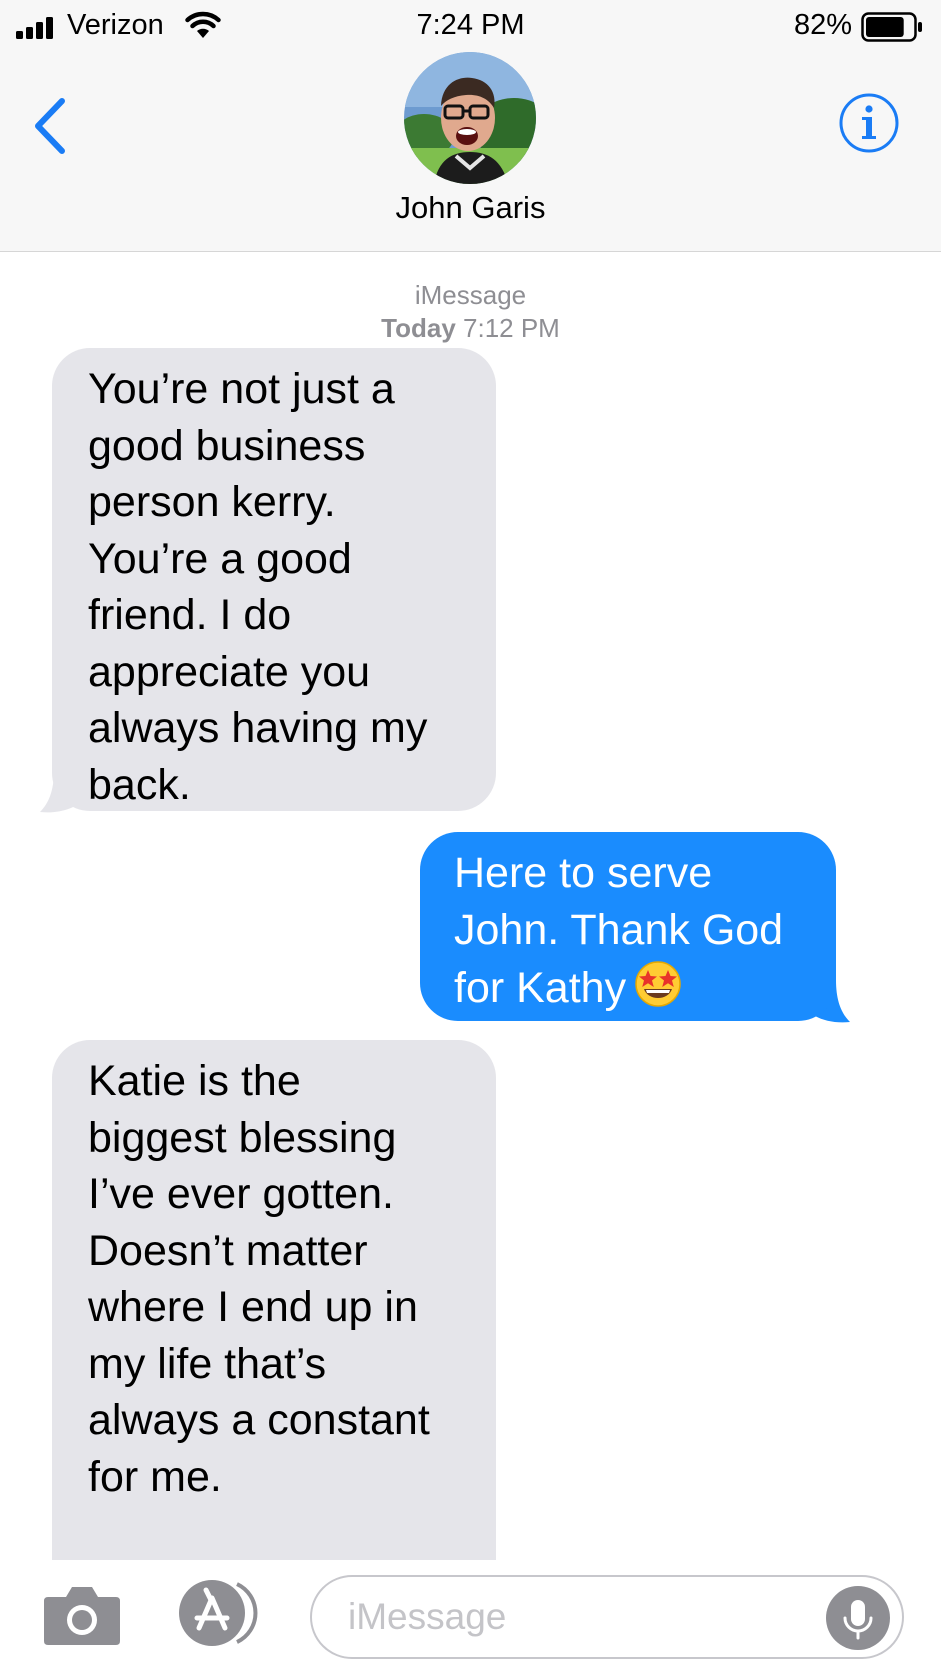  I want to click on back-button, so click(51, 126).